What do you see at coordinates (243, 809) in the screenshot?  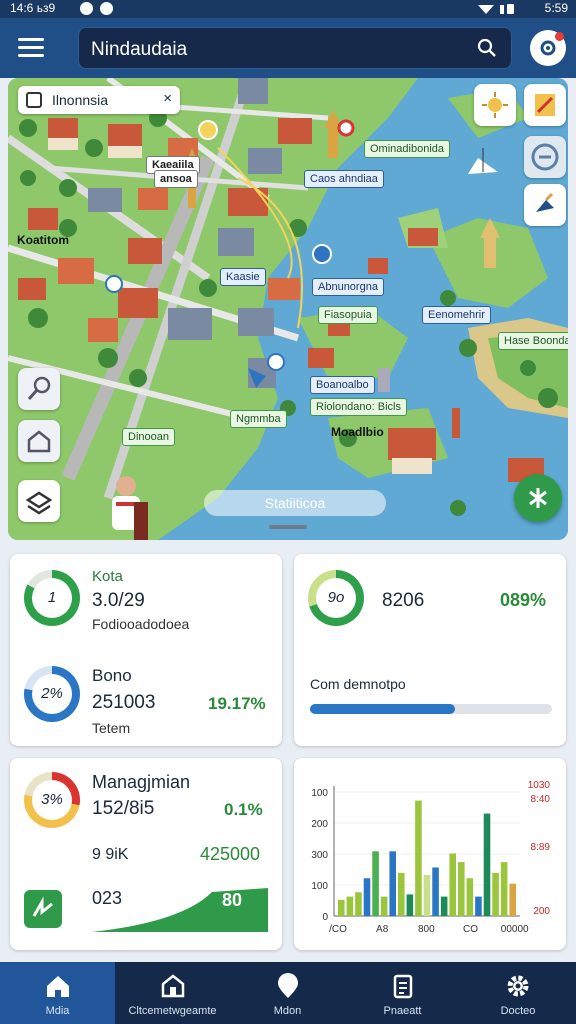 I see `card-percent: 0.1%` at bounding box center [243, 809].